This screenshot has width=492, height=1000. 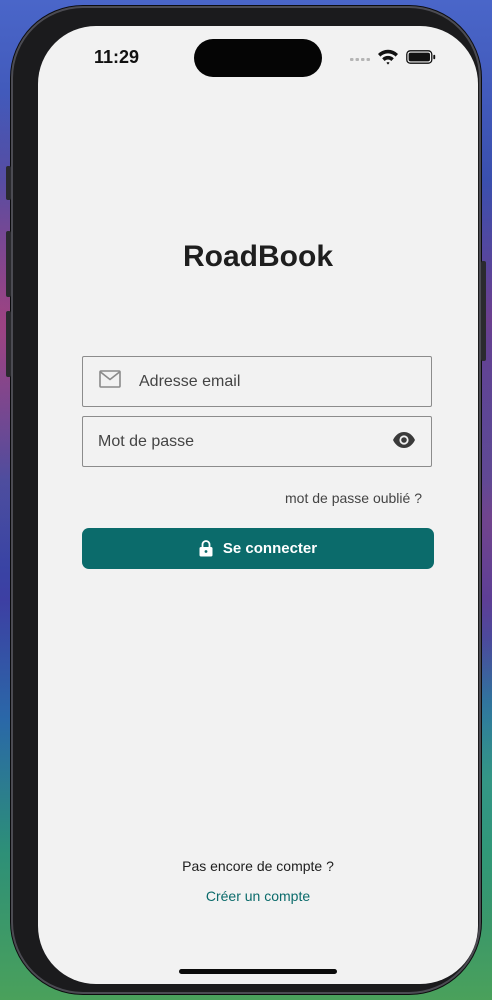 What do you see at coordinates (330, 498) in the screenshot?
I see `forgot-password-link: mot de passe oublié ?` at bounding box center [330, 498].